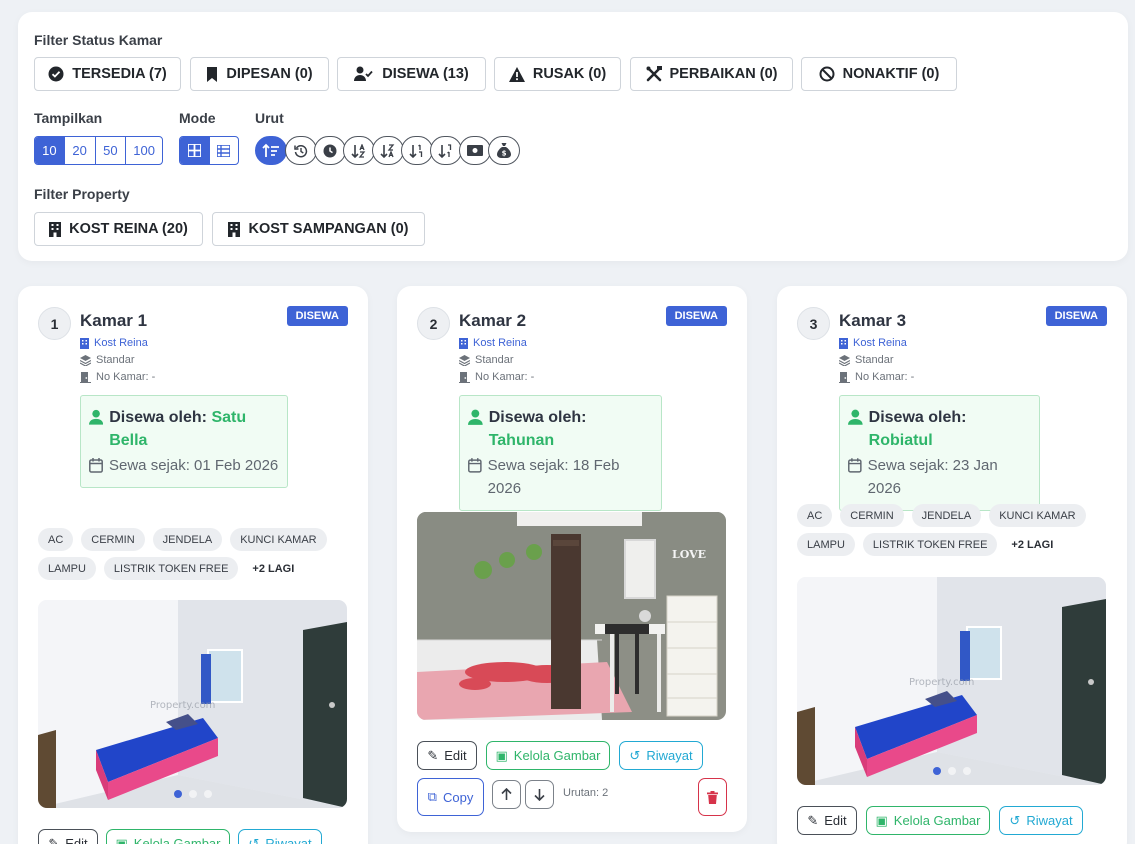 The height and width of the screenshot is (844, 1135). I want to click on property-chip-label: KOST SAMPANGAN (0), so click(328, 229).